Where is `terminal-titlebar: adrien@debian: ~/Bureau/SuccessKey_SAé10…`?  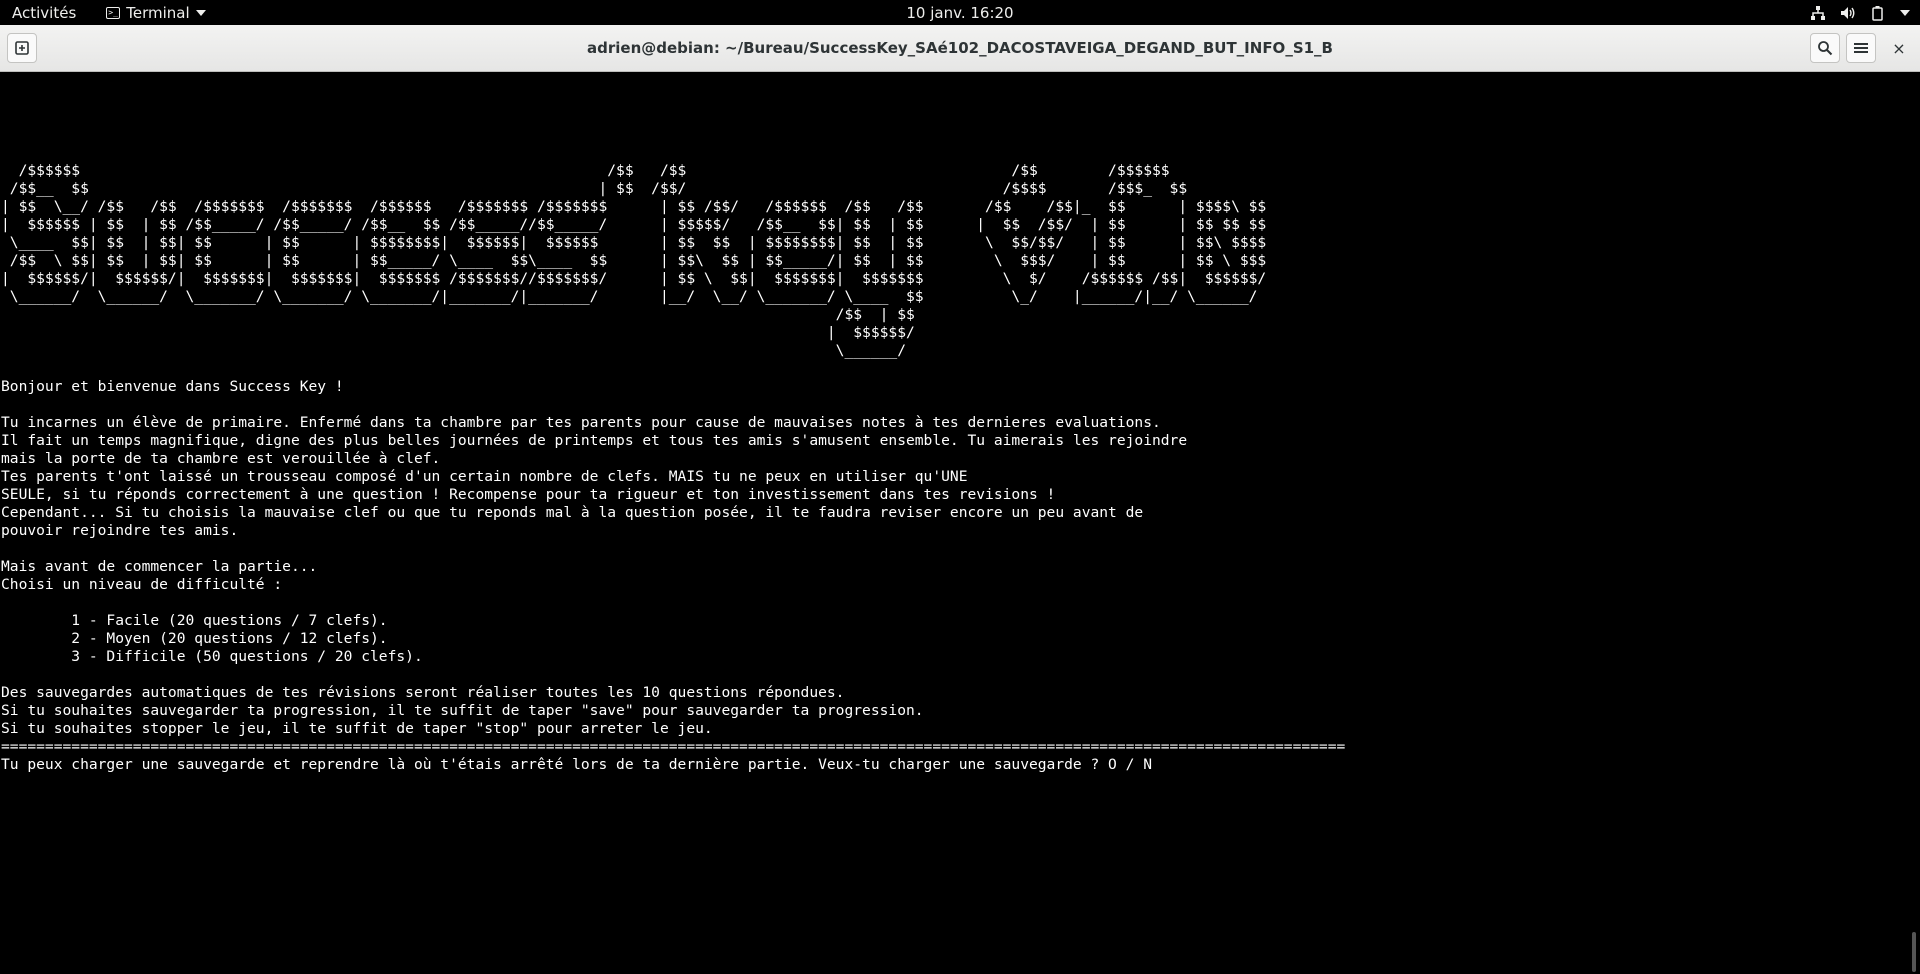 terminal-titlebar: adrien@debian: ~/Bureau/SuccessKey_SAé10… is located at coordinates (960, 48).